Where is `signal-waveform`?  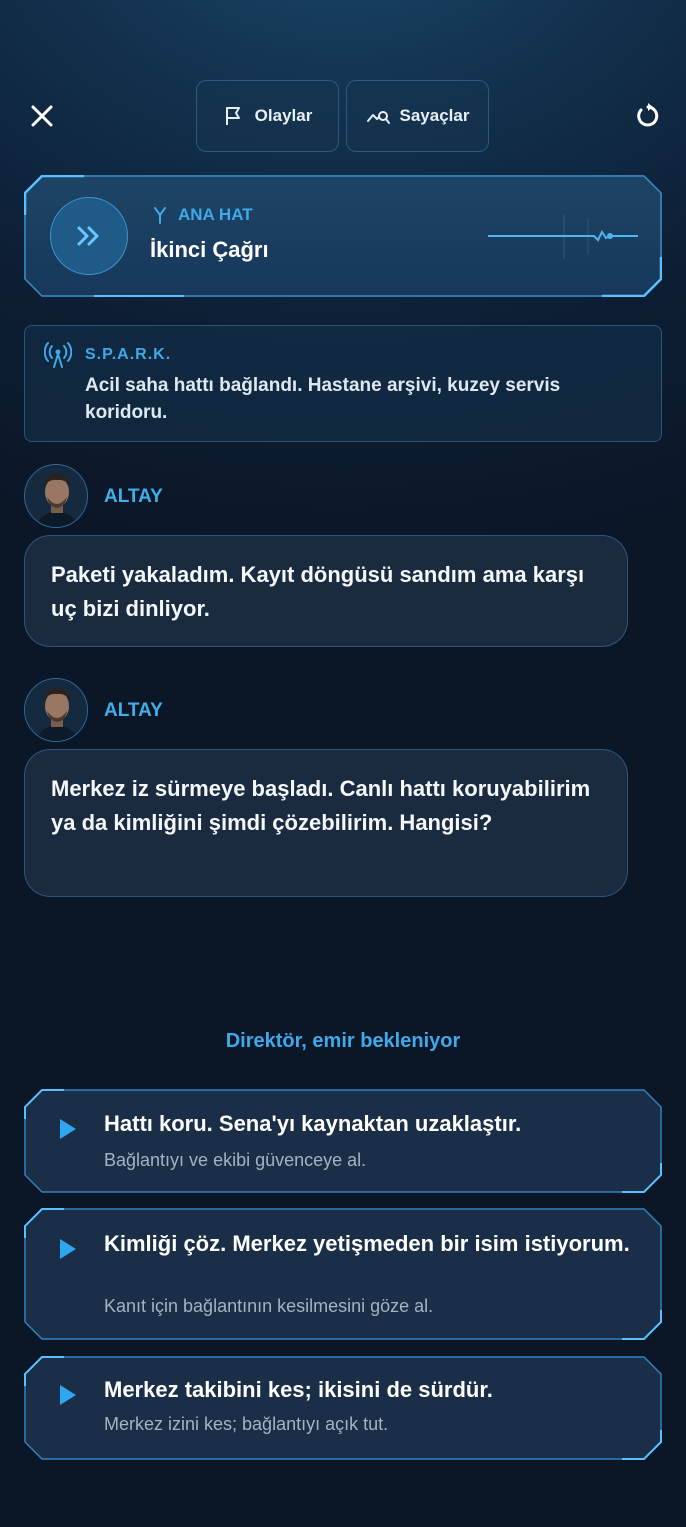 signal-waveform is located at coordinates (563, 237).